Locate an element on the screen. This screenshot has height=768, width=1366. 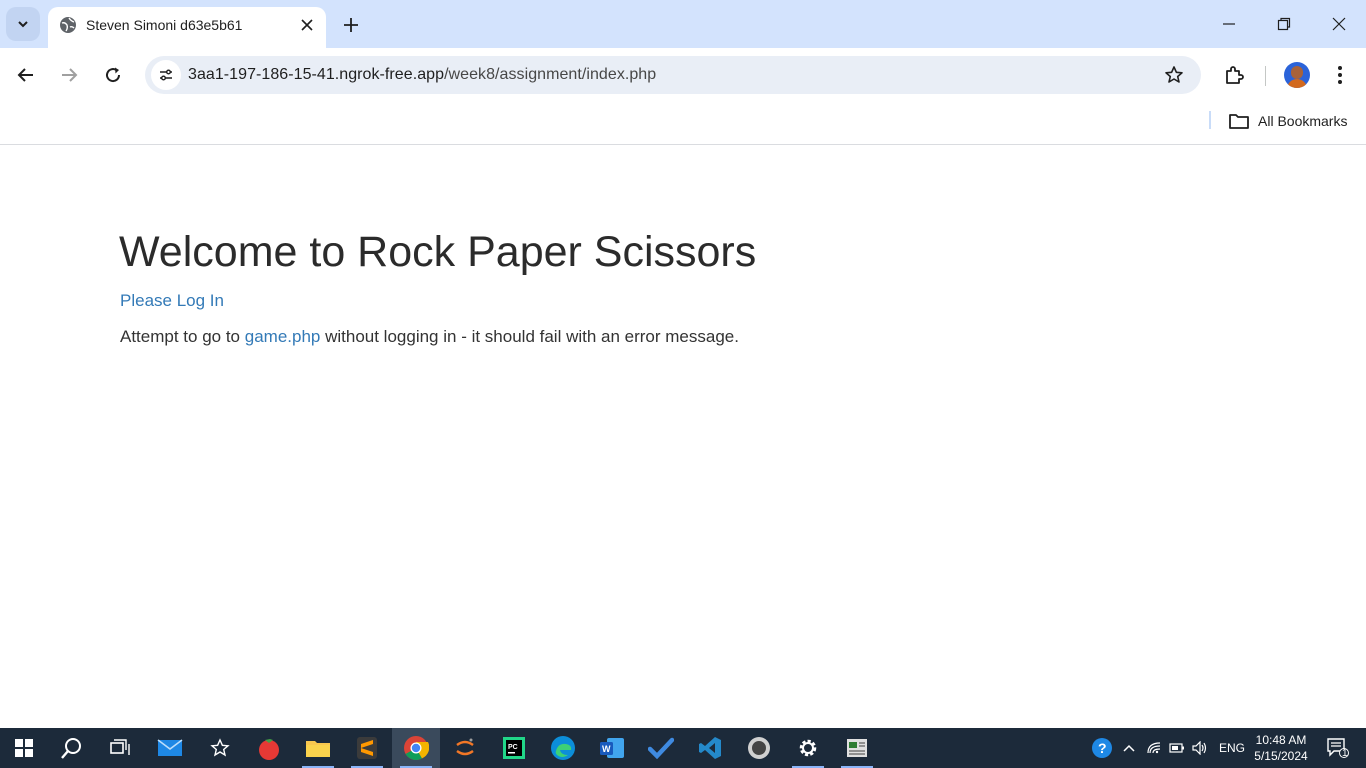
profile-avatar is located at coordinates (1297, 75).